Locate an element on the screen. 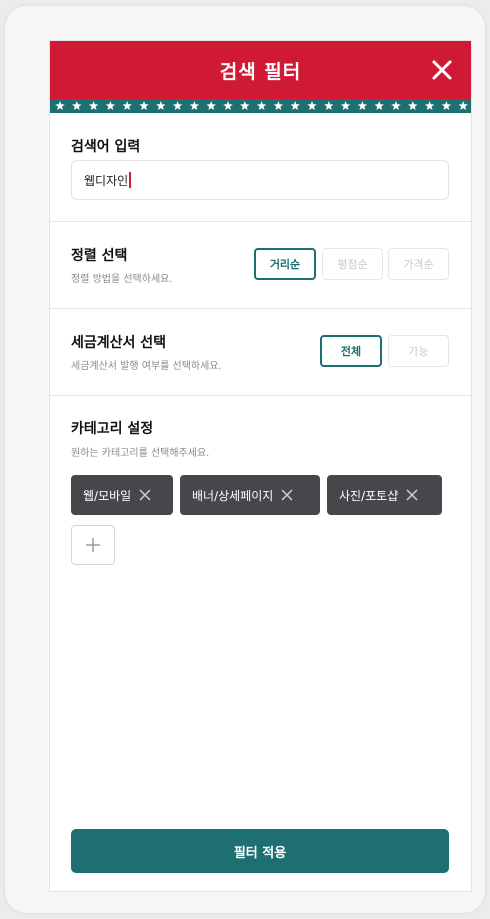 The height and width of the screenshot is (919, 490). sort-option-price: 가격순 is located at coordinates (418, 264).